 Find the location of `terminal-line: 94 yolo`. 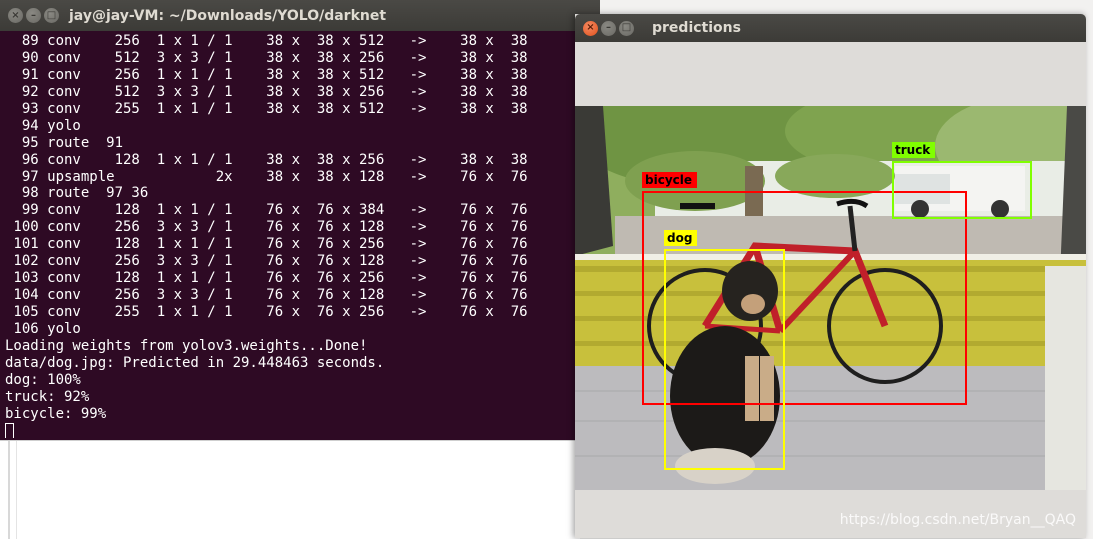

terminal-line: 94 yolo is located at coordinates (43, 125).